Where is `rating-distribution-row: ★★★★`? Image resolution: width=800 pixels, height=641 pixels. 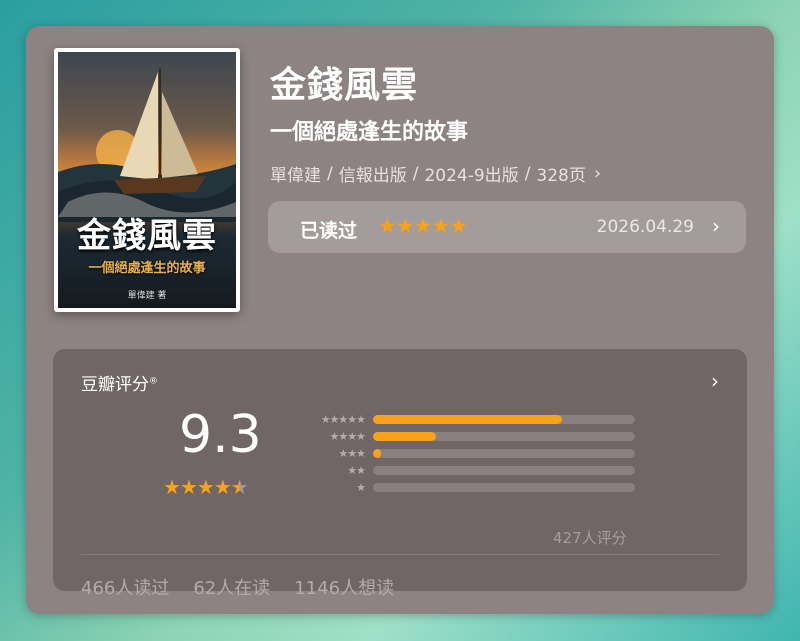 rating-distribution-row: ★★★★ is located at coordinates (459, 436).